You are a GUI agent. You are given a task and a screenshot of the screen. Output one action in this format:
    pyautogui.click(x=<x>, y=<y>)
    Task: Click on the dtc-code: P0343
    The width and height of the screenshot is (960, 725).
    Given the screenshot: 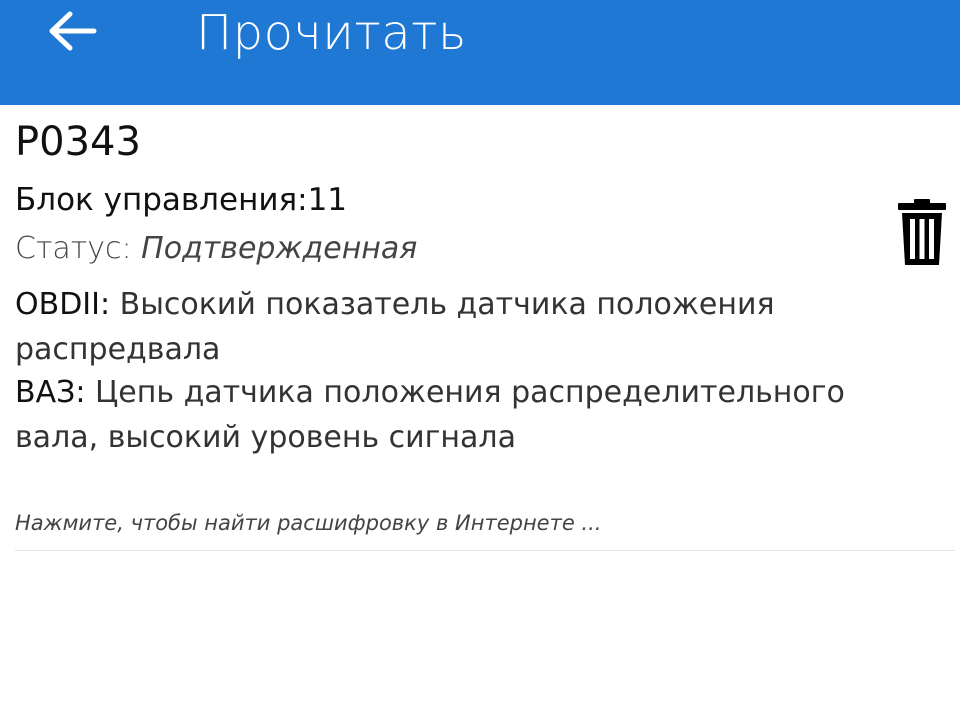 What is the action you would take?
    pyautogui.click(x=78, y=142)
    